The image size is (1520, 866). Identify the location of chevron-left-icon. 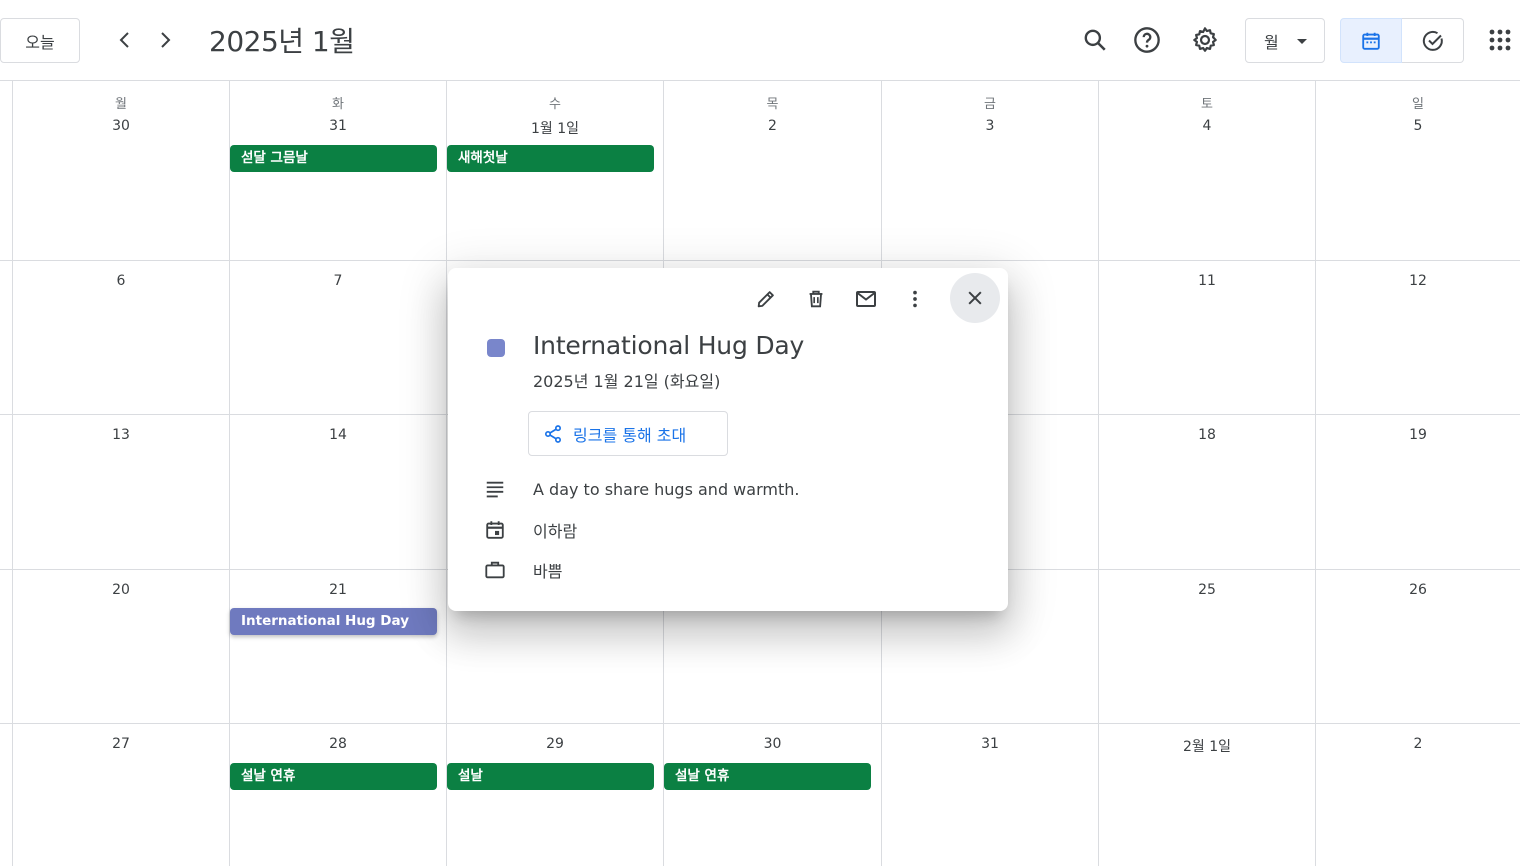
(124, 40).